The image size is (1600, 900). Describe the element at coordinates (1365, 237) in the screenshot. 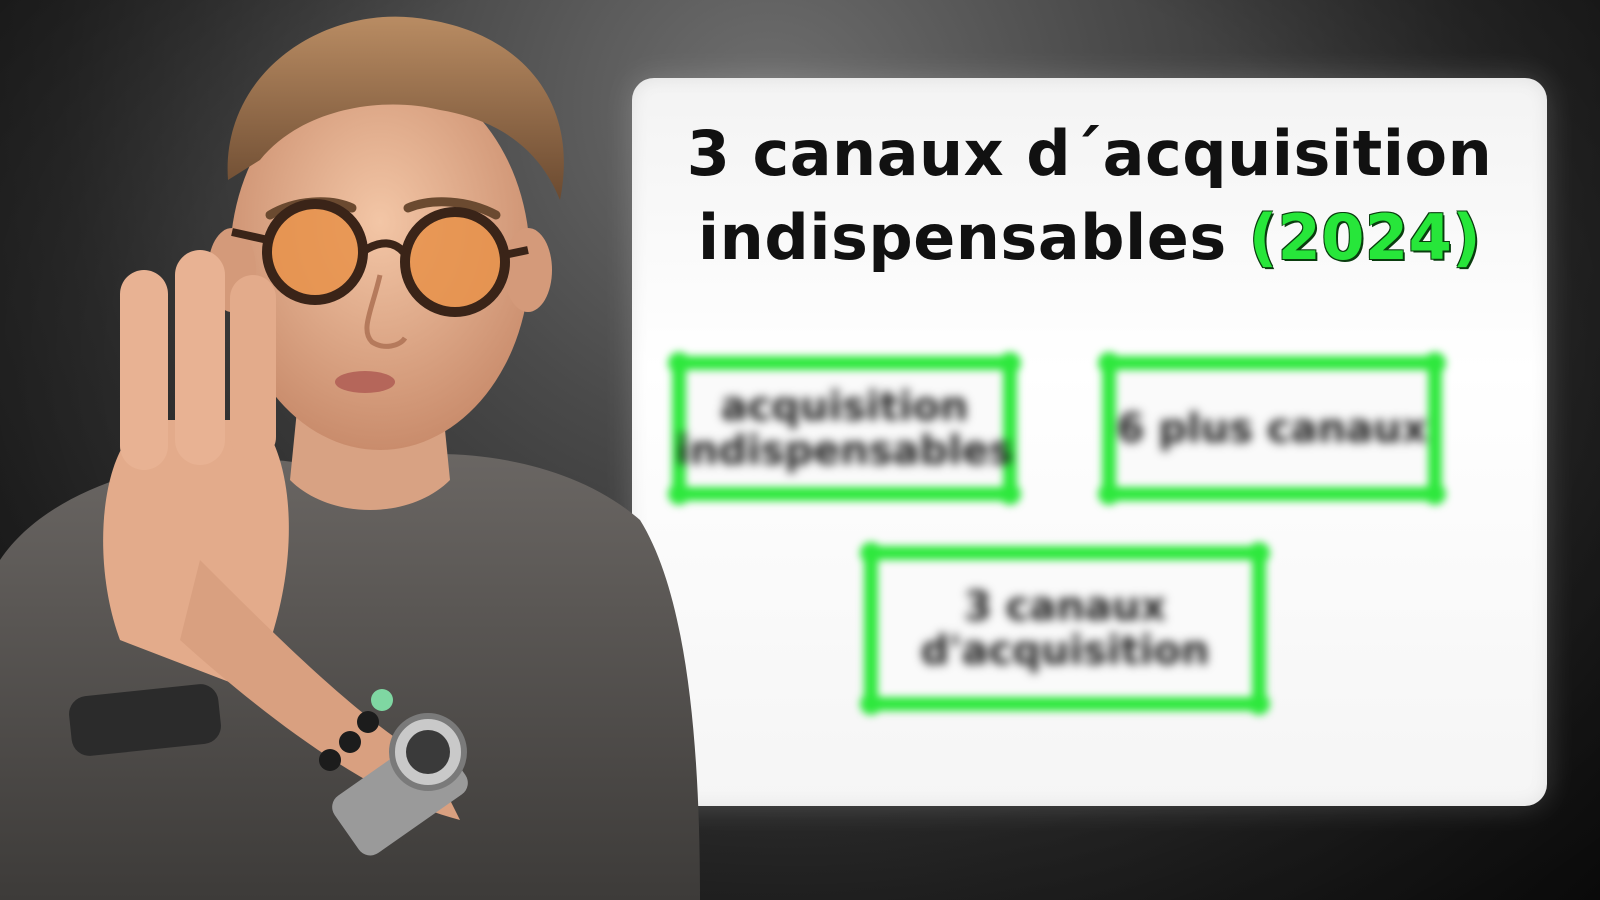

I see `board-title-year: (2024)` at that location.